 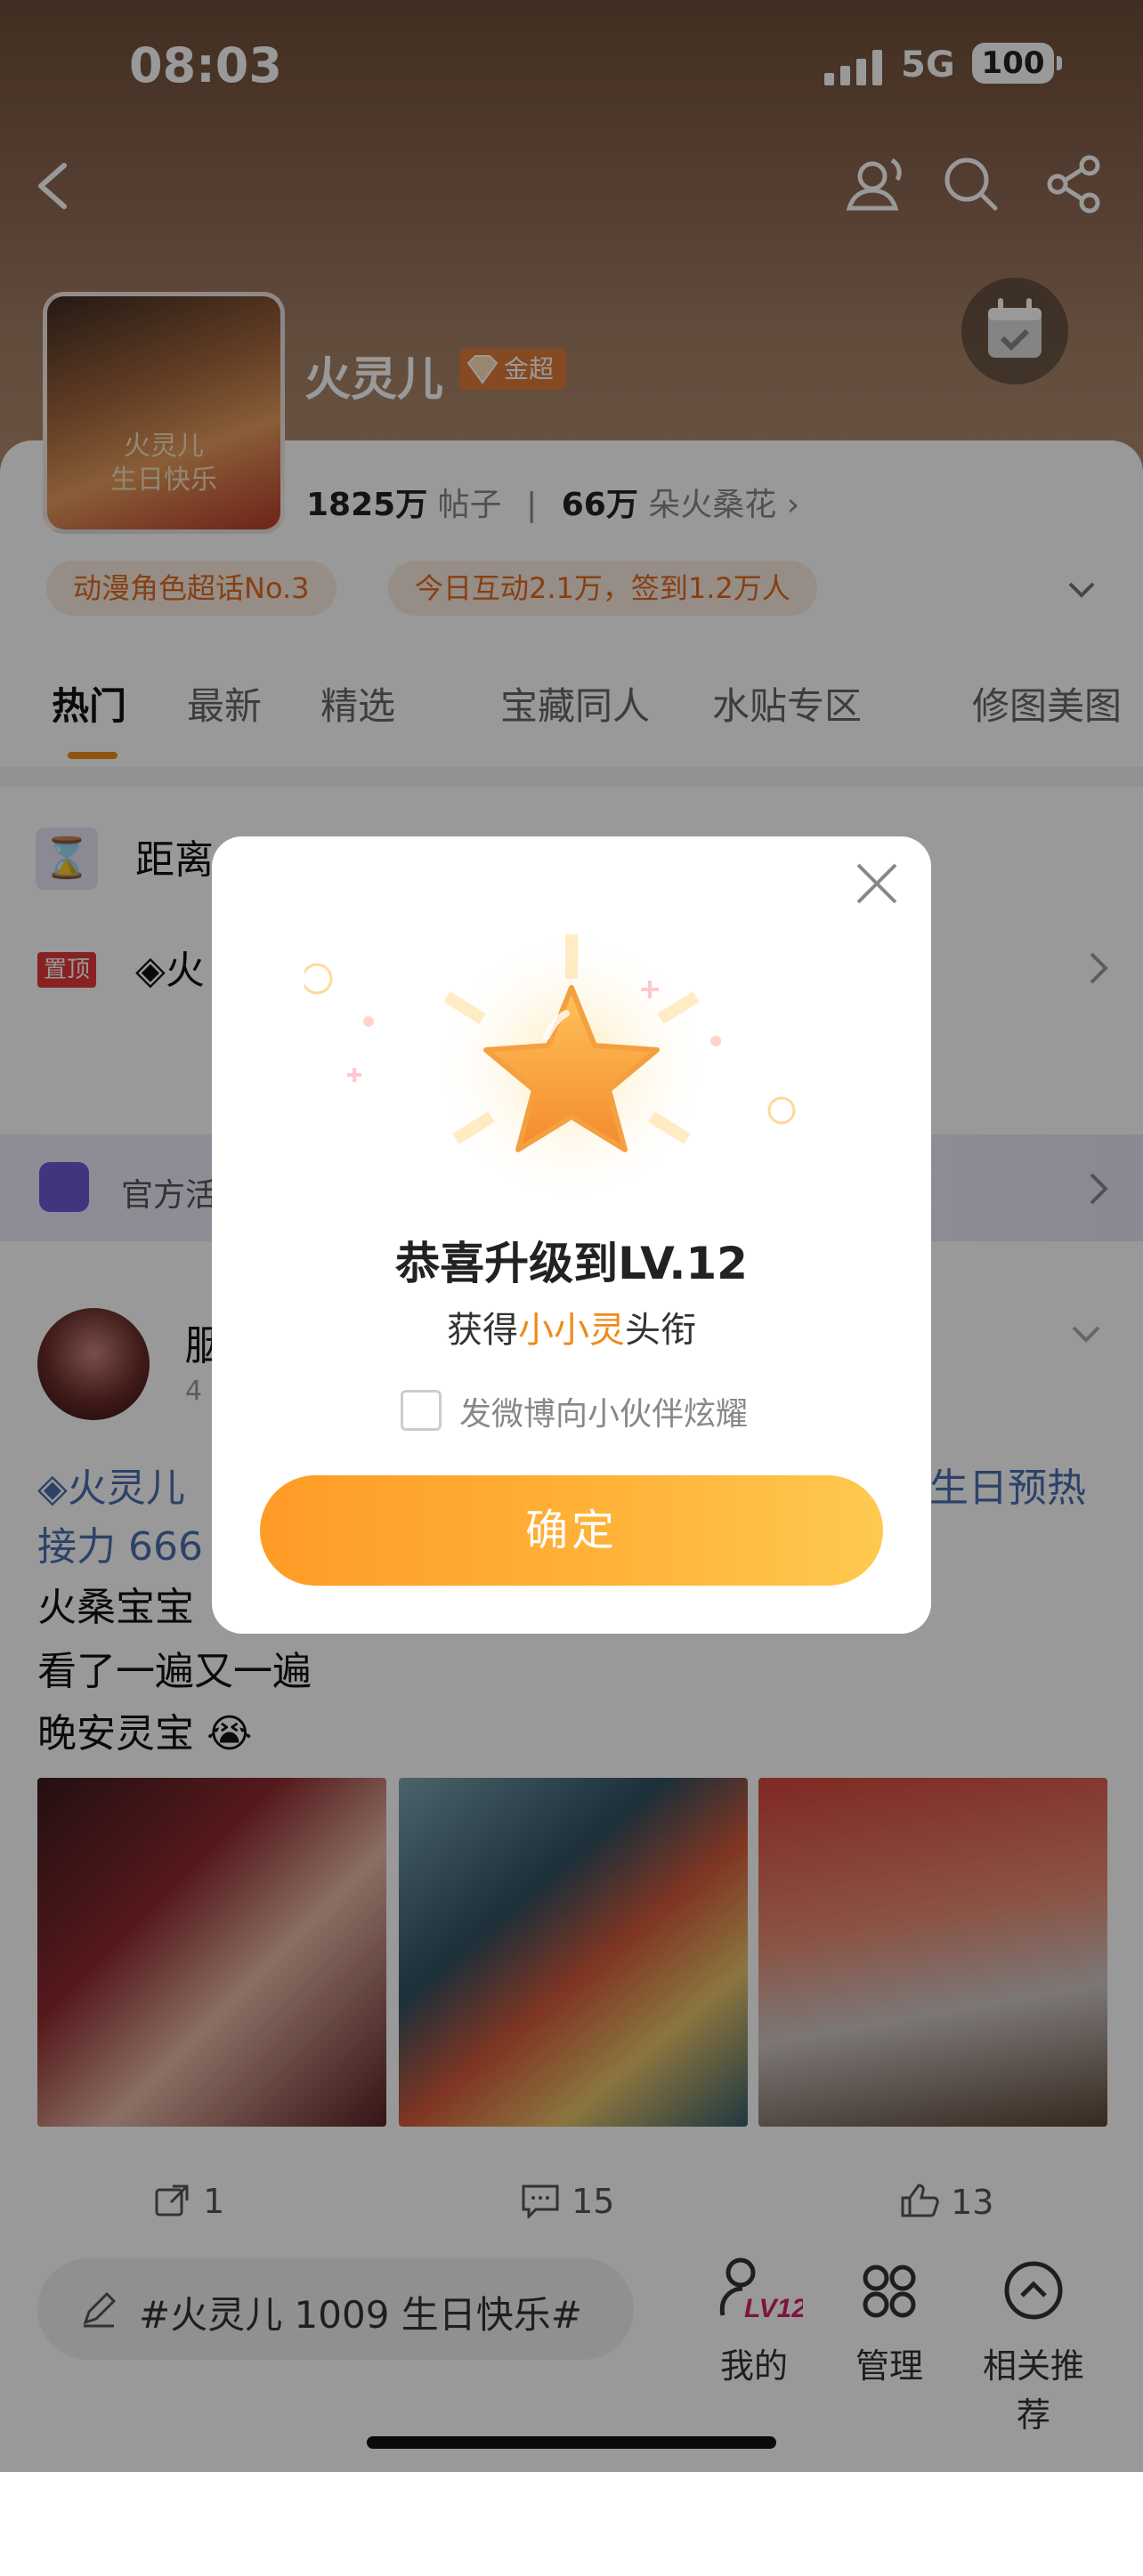 What do you see at coordinates (571, 1530) in the screenshot?
I see `confirm-button: 确定` at bounding box center [571, 1530].